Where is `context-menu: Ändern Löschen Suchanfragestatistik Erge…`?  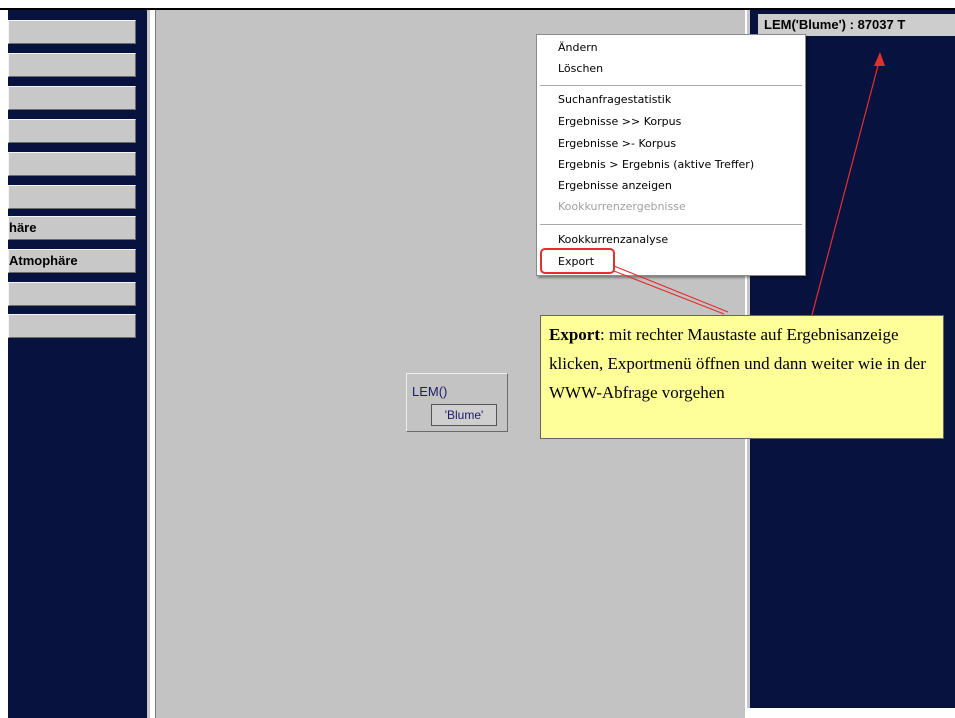
context-menu: Ändern Löschen Suchanfragestatistik Erge… is located at coordinates (671, 155).